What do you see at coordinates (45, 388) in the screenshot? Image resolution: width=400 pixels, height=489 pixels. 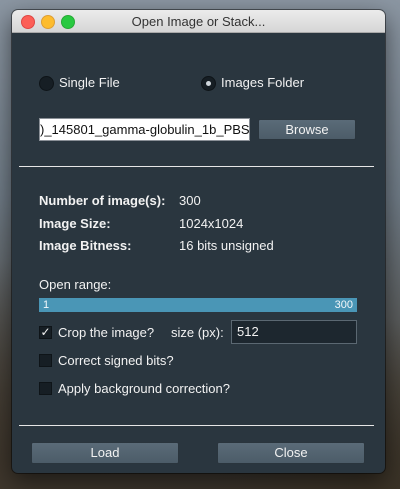 I see `background-correction-checkbox` at bounding box center [45, 388].